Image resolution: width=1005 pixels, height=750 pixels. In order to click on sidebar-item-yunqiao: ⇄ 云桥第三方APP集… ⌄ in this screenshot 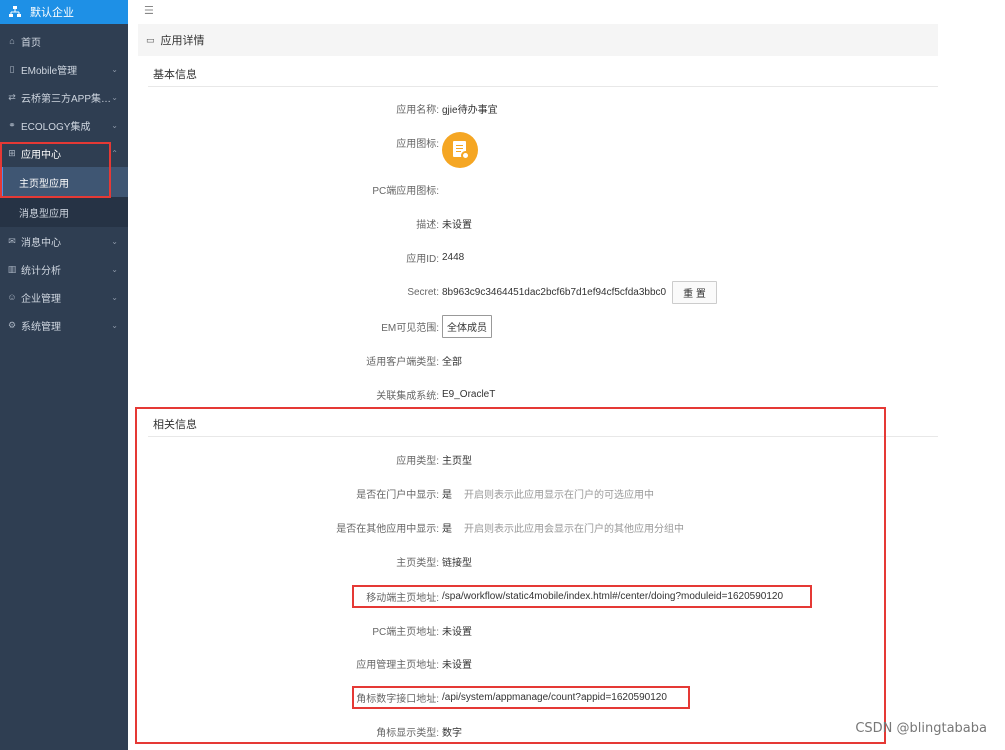, I will do `click(64, 97)`.